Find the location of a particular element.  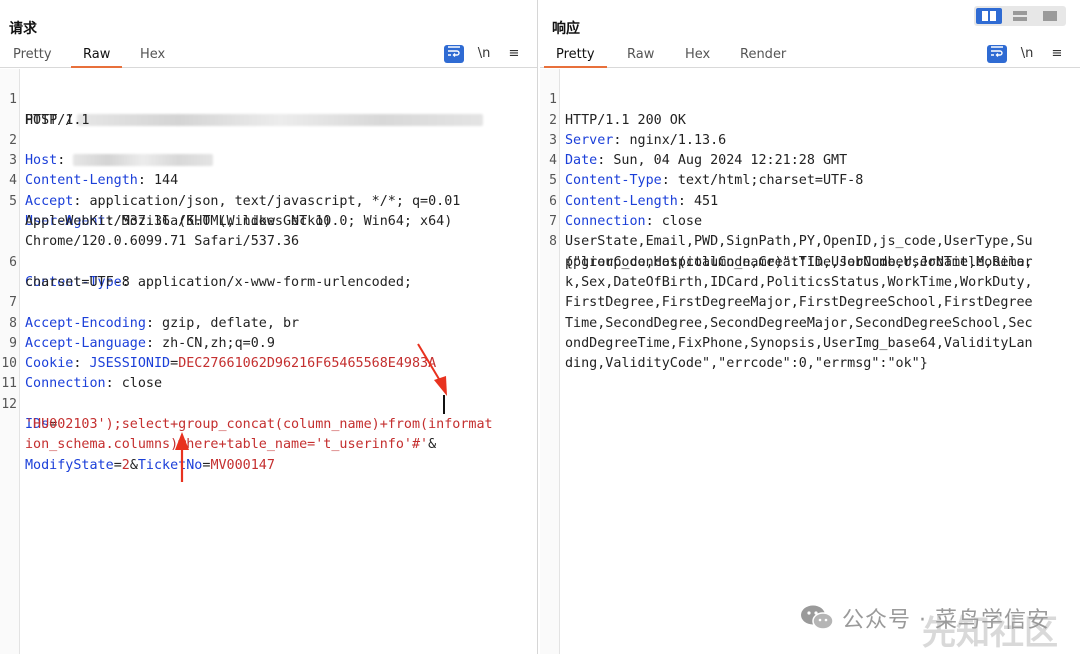

watermark-text: 公众号 · 菜鸟学信安 is located at coordinates (946, 620).